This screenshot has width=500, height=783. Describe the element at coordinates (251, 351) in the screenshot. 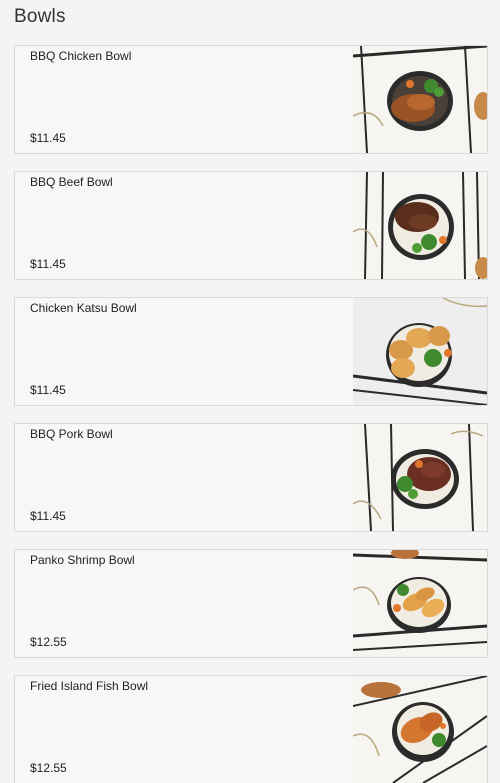

I see `menu-item-card: Chicken Katsu Bowl $11.45` at that location.